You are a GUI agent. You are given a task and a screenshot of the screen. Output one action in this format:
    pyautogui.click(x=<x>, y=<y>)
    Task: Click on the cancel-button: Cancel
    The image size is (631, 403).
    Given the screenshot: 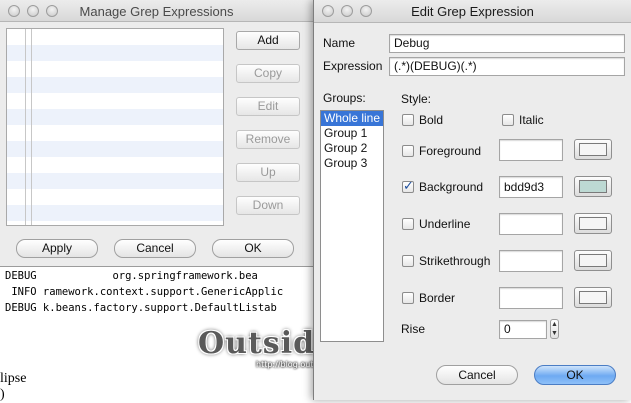 What is the action you would take?
    pyautogui.click(x=155, y=248)
    